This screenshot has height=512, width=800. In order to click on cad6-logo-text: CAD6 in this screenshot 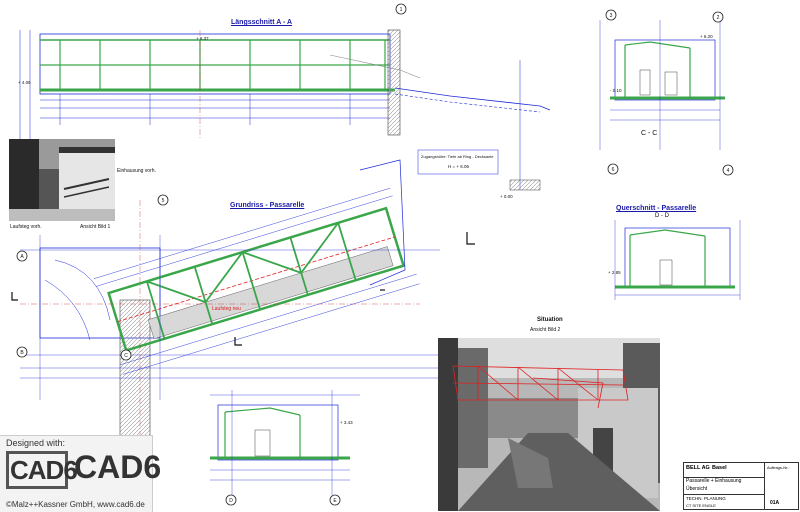, I will do `click(118, 467)`.